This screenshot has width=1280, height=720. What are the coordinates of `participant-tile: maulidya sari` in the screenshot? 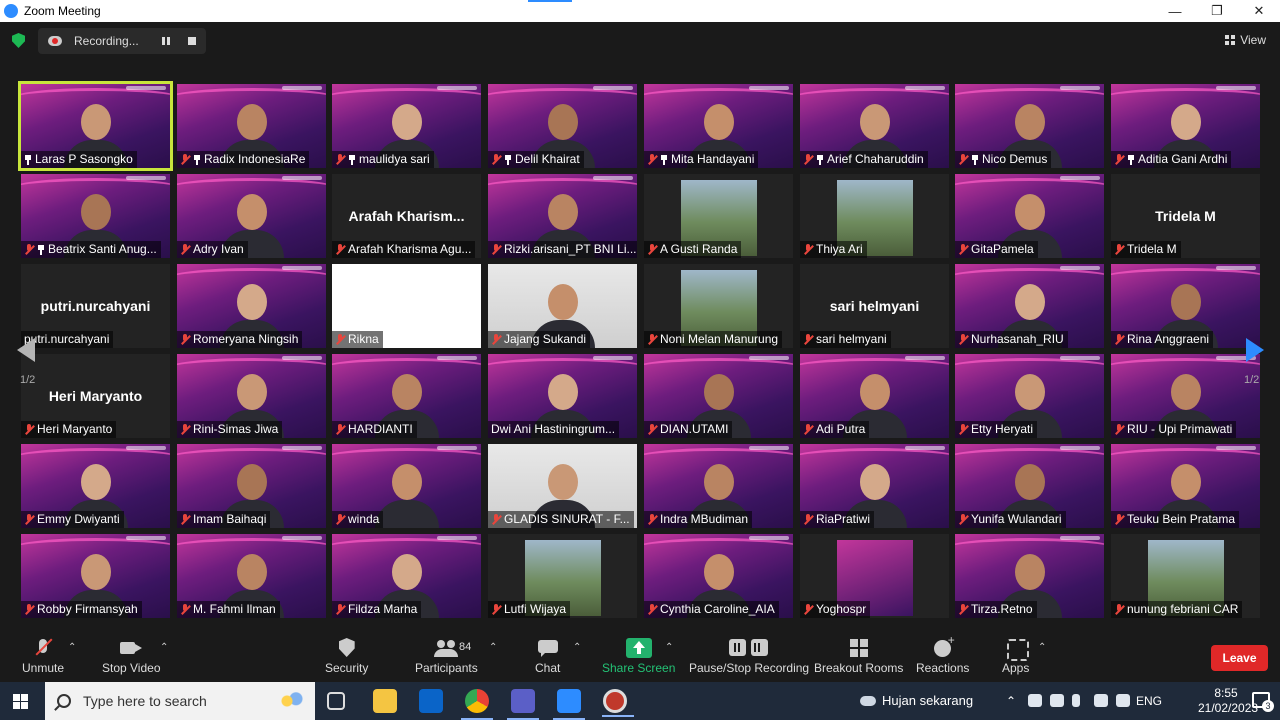 It's located at (406, 126).